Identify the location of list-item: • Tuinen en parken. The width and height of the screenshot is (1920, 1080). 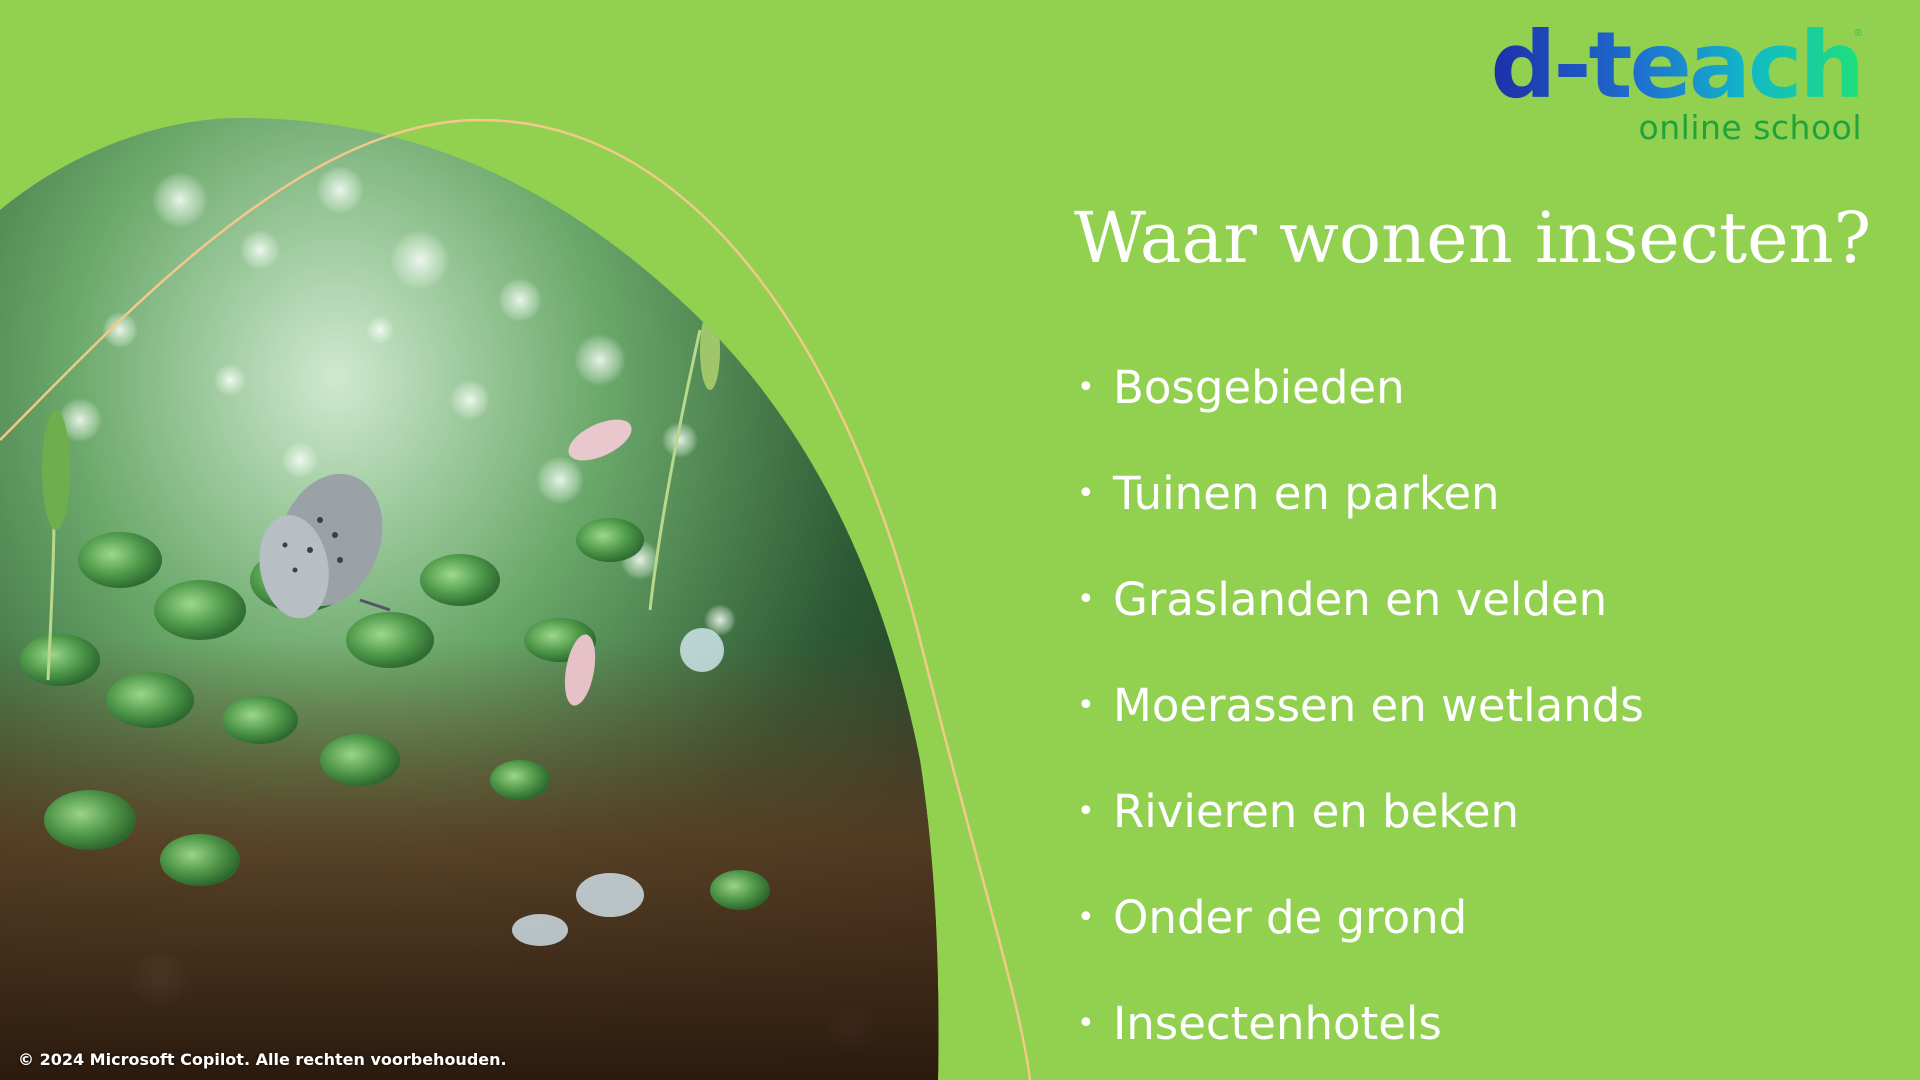
(1360, 493).